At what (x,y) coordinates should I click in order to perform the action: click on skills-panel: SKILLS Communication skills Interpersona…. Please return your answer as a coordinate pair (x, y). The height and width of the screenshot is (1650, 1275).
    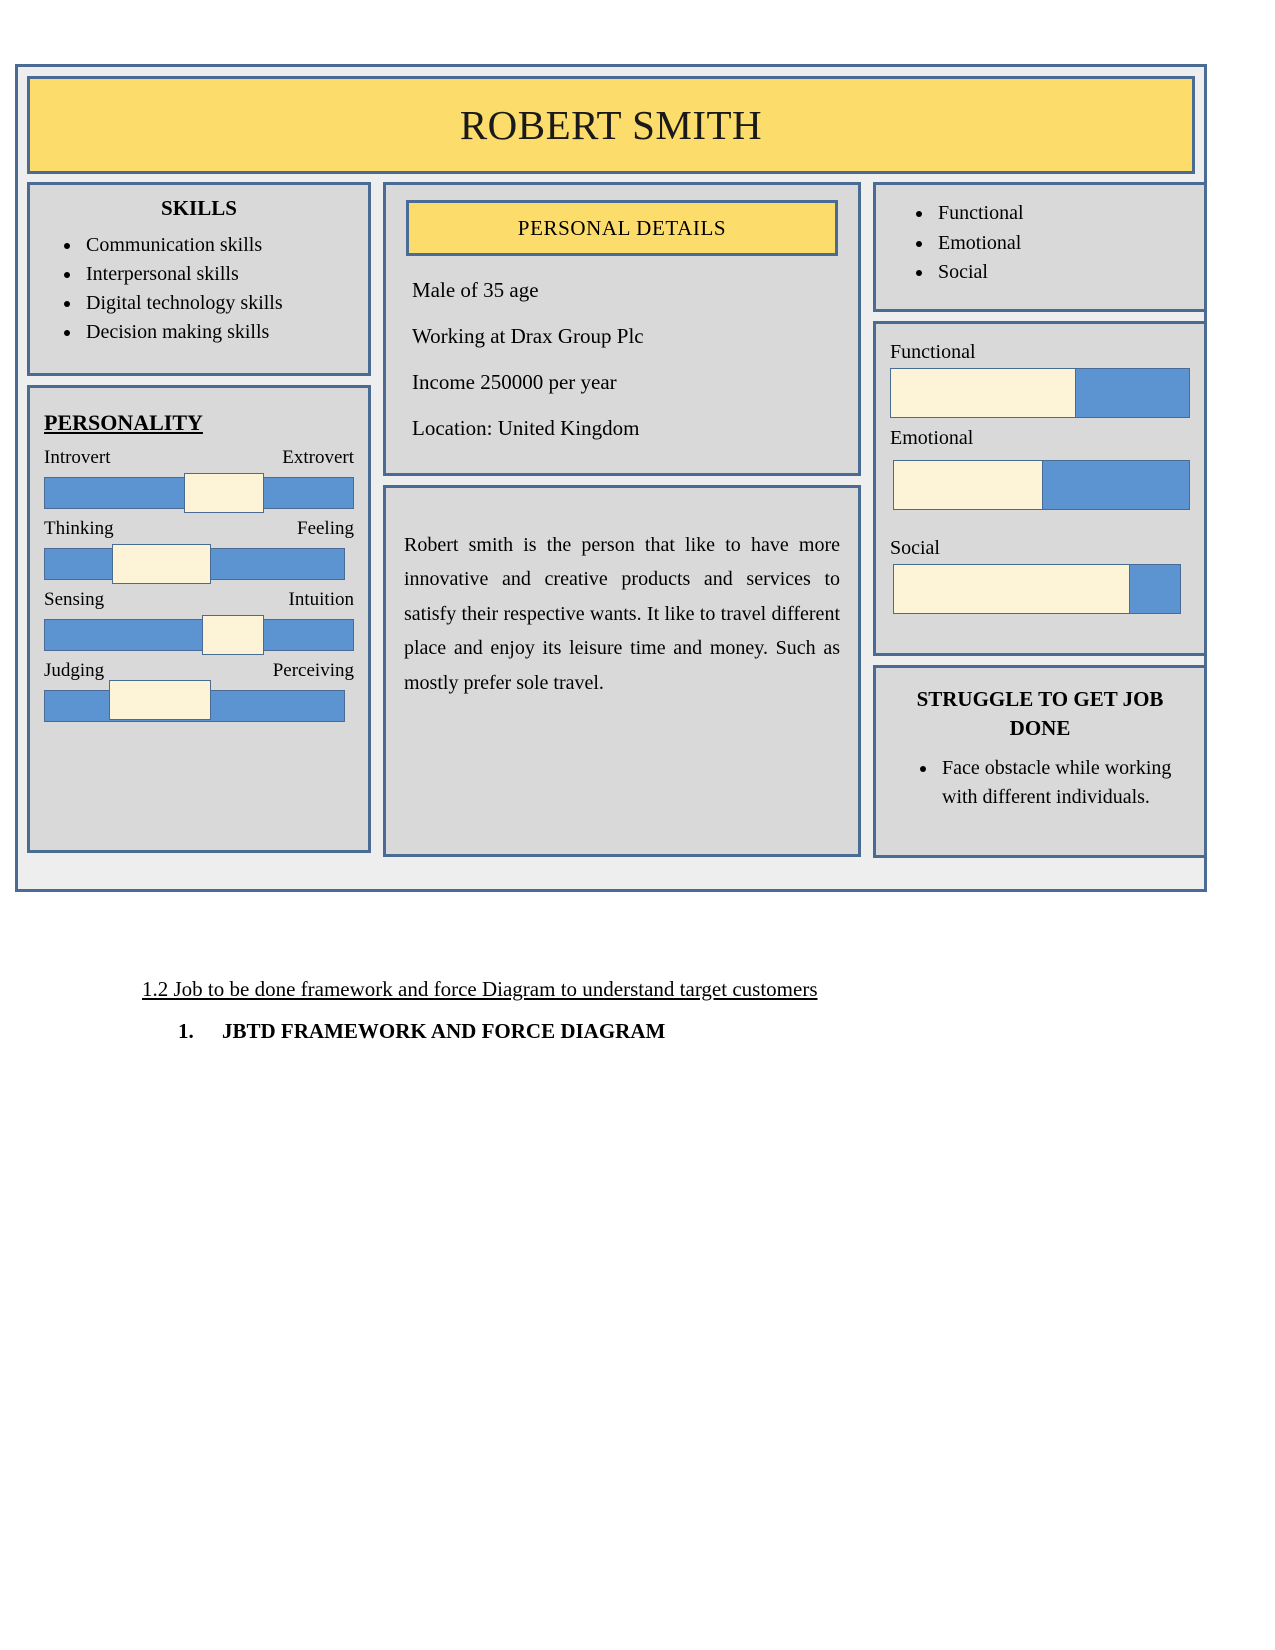
    Looking at the image, I should click on (199, 279).